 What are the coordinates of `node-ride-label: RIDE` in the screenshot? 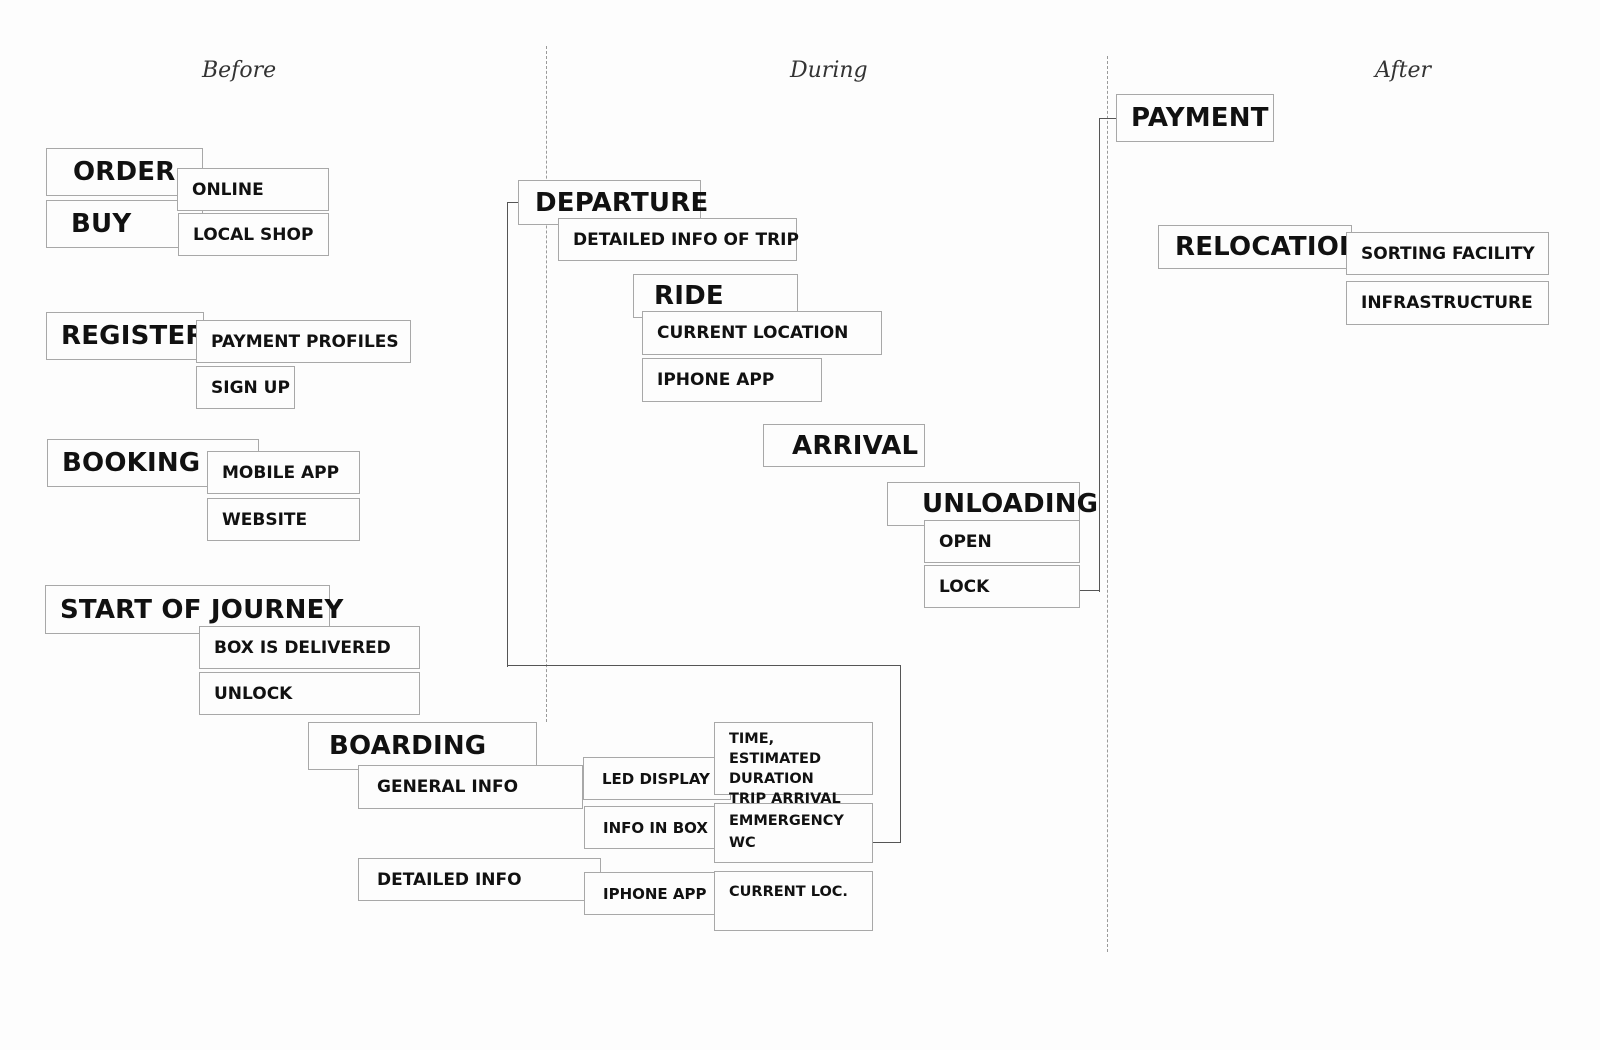 It's located at (689, 296).